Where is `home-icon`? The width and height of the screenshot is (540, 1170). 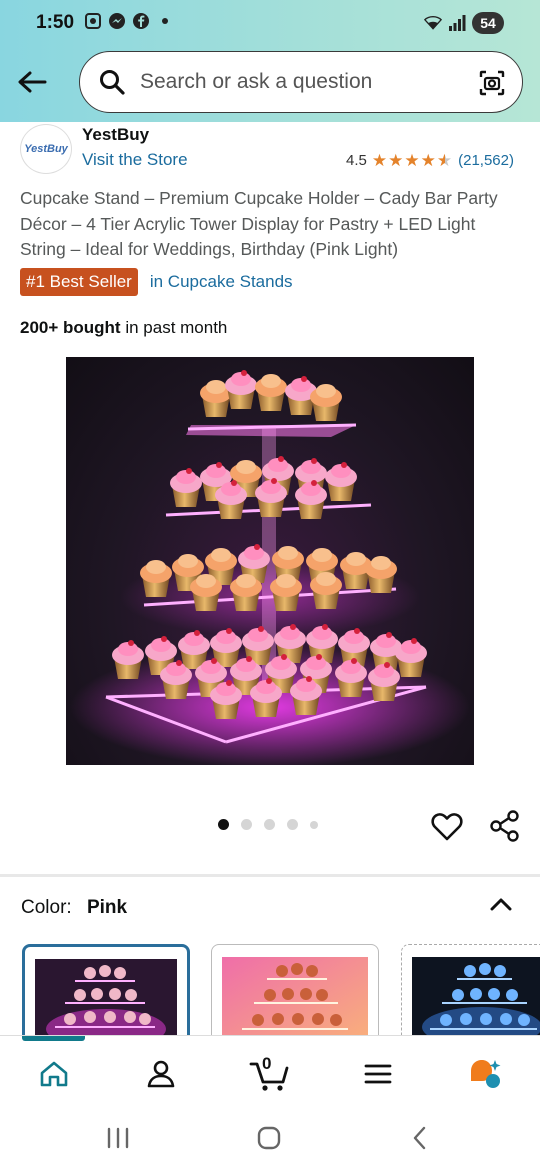
home-icon is located at coordinates (54, 1074).